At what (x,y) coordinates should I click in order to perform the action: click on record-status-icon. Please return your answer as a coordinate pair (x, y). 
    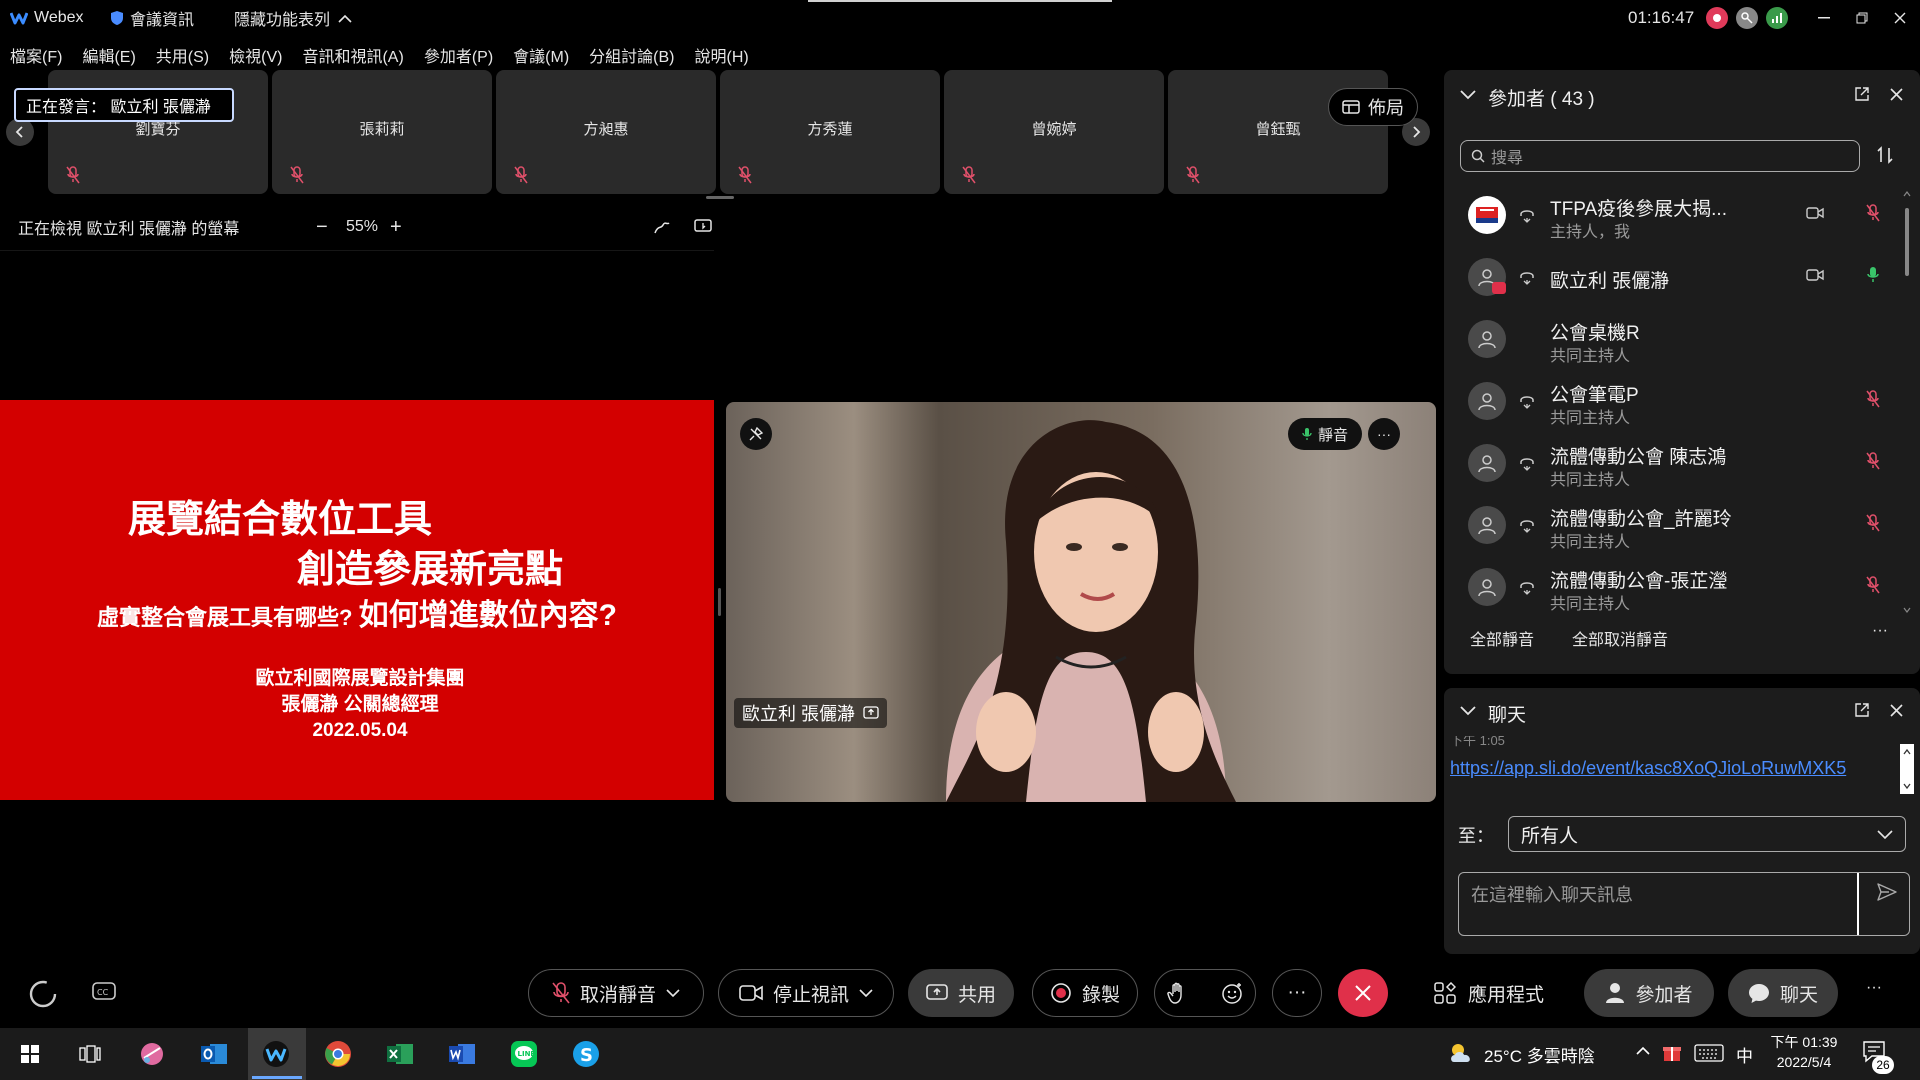
    Looking at the image, I should click on (1717, 18).